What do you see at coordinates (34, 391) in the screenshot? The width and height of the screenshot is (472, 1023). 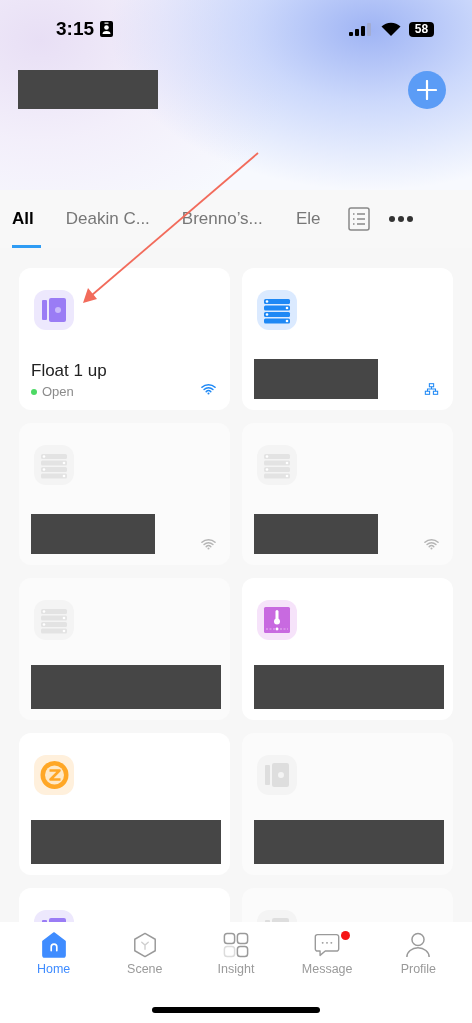 I see `status-dot` at bounding box center [34, 391].